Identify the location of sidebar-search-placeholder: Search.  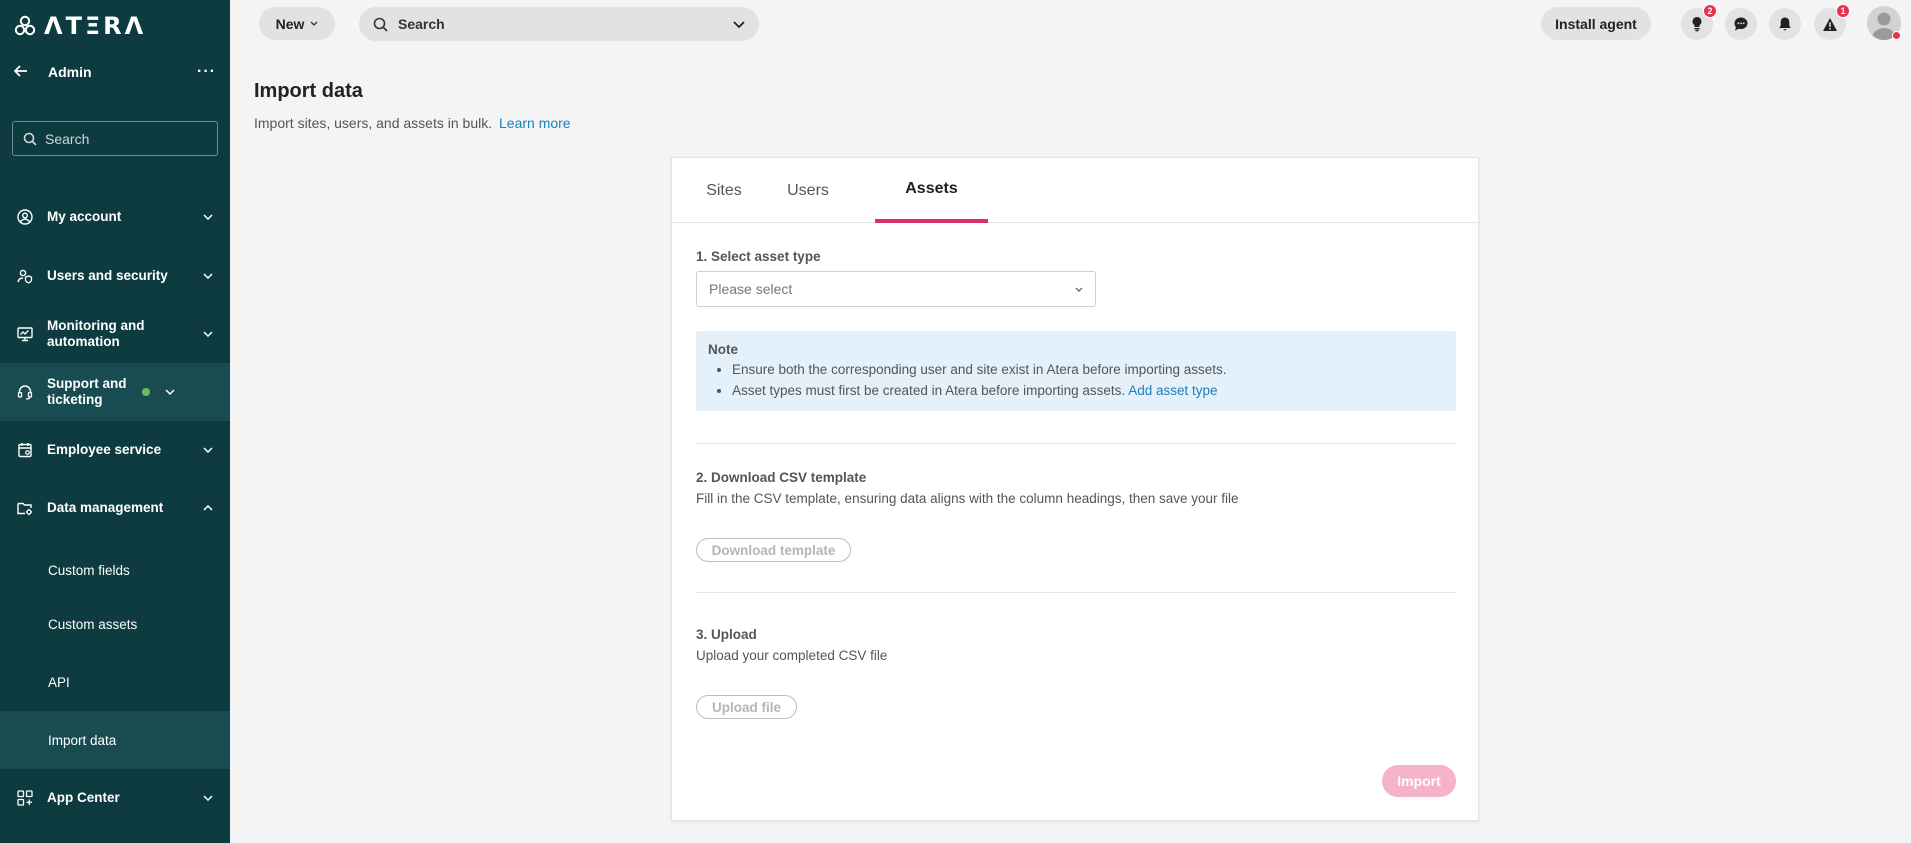
(67, 138).